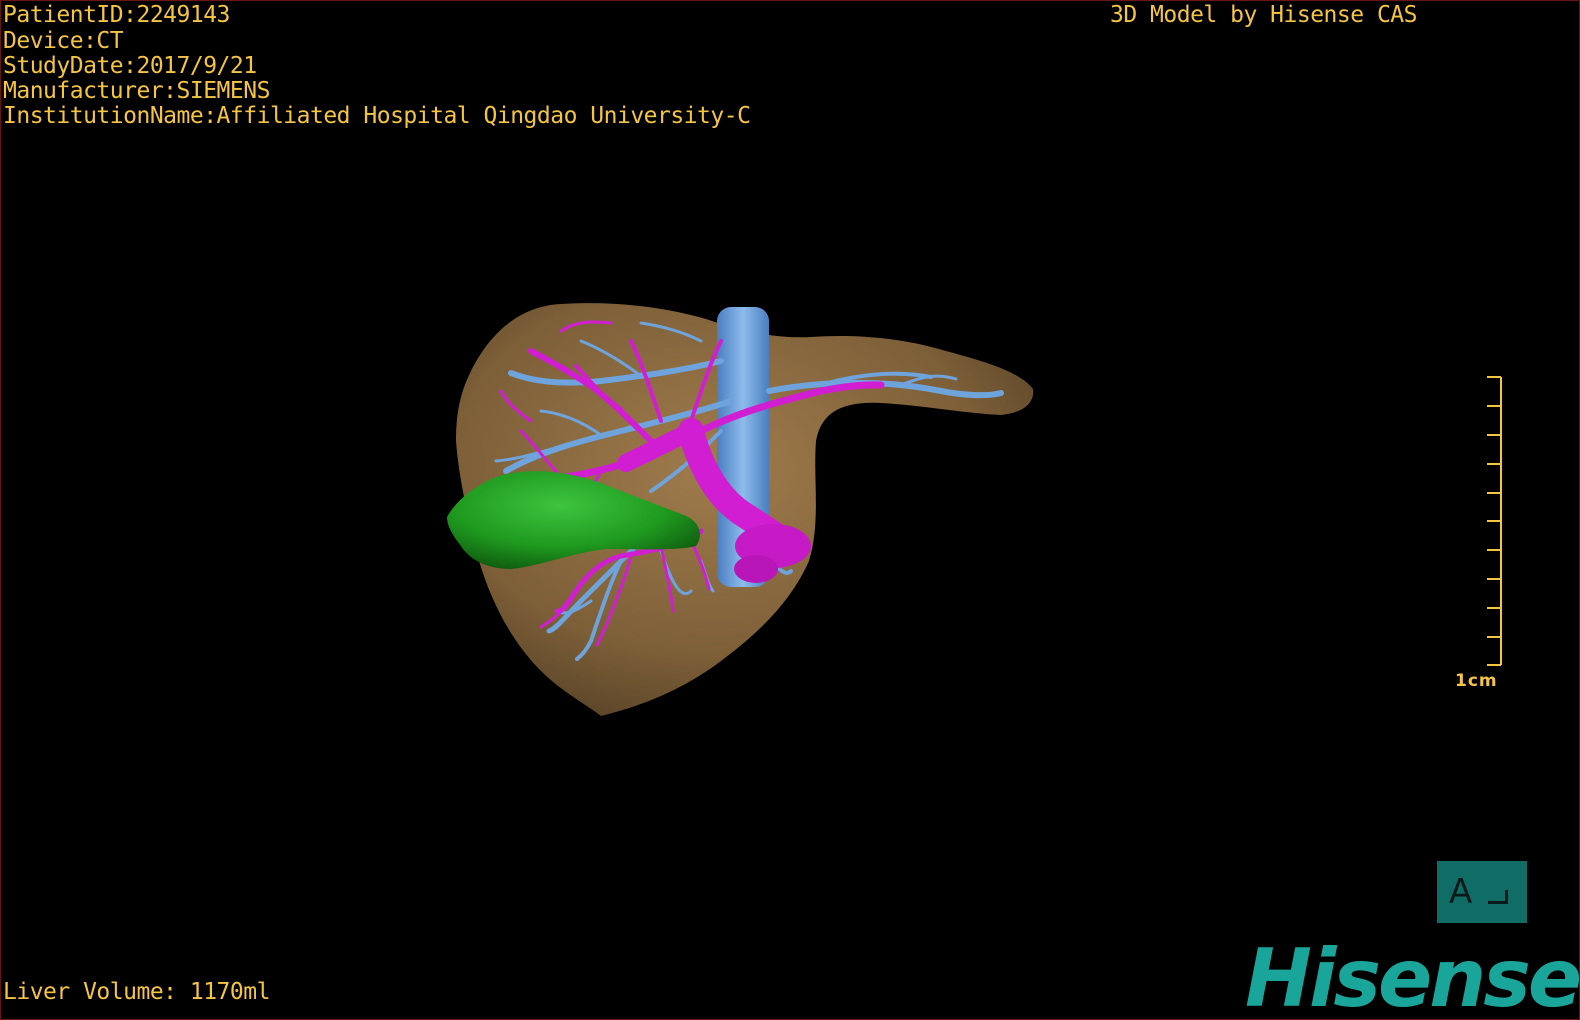 The image size is (1580, 1020). Describe the element at coordinates (1264, 15) in the screenshot. I see `model-credit-text: 3D Model by Hisense CAS` at that location.